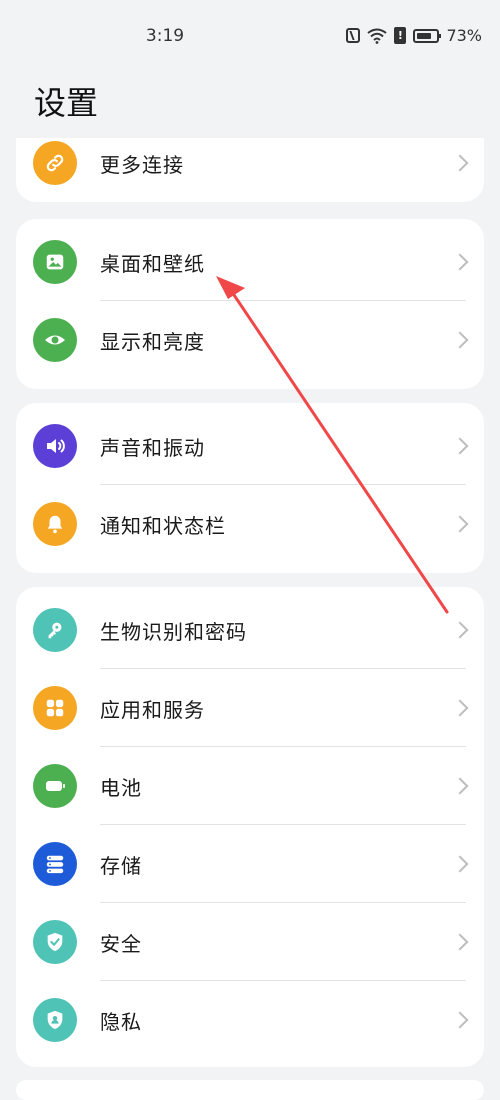 This screenshot has height=1100, width=500. Describe the element at coordinates (250, 1020) in the screenshot. I see `settings-item-privacy: 隐私` at that location.